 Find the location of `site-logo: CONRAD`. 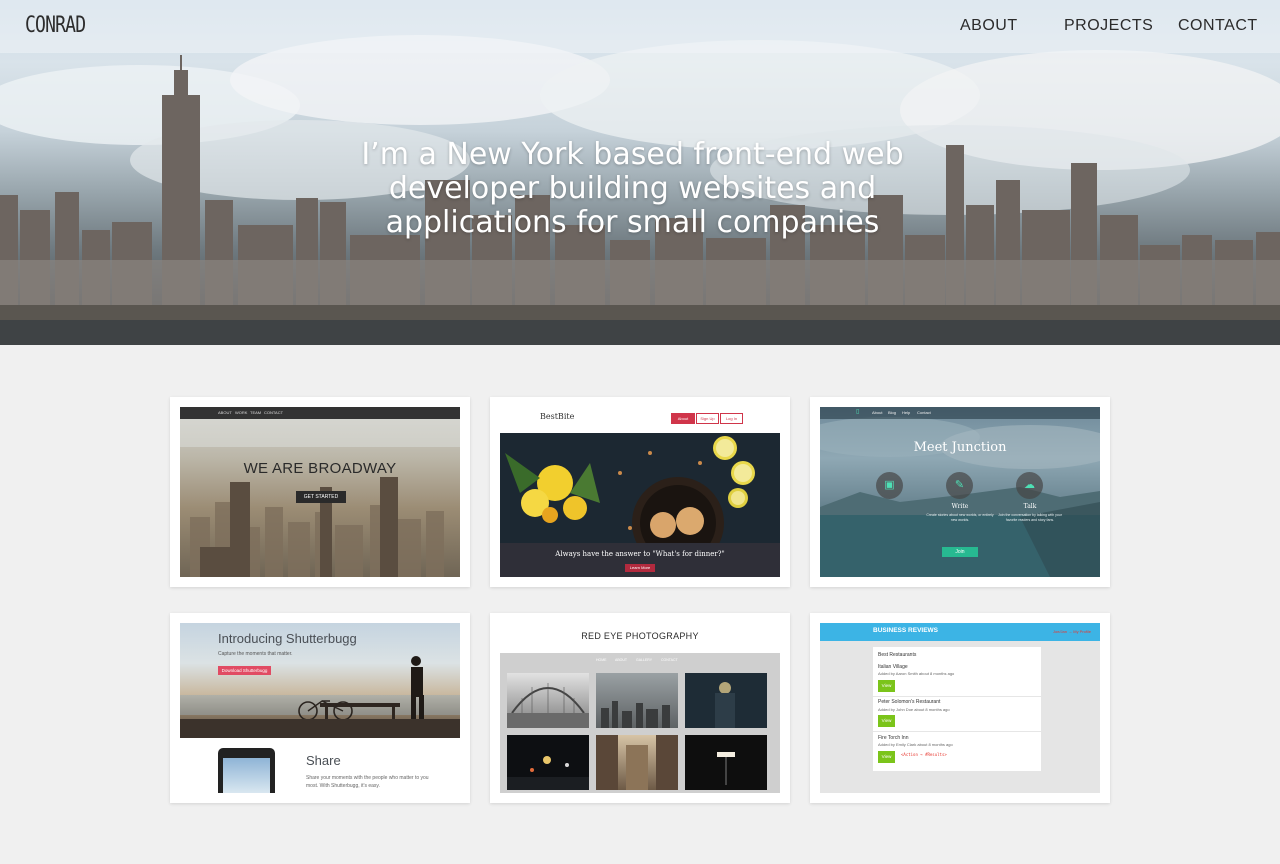

site-logo: CONRAD is located at coordinates (55, 25).